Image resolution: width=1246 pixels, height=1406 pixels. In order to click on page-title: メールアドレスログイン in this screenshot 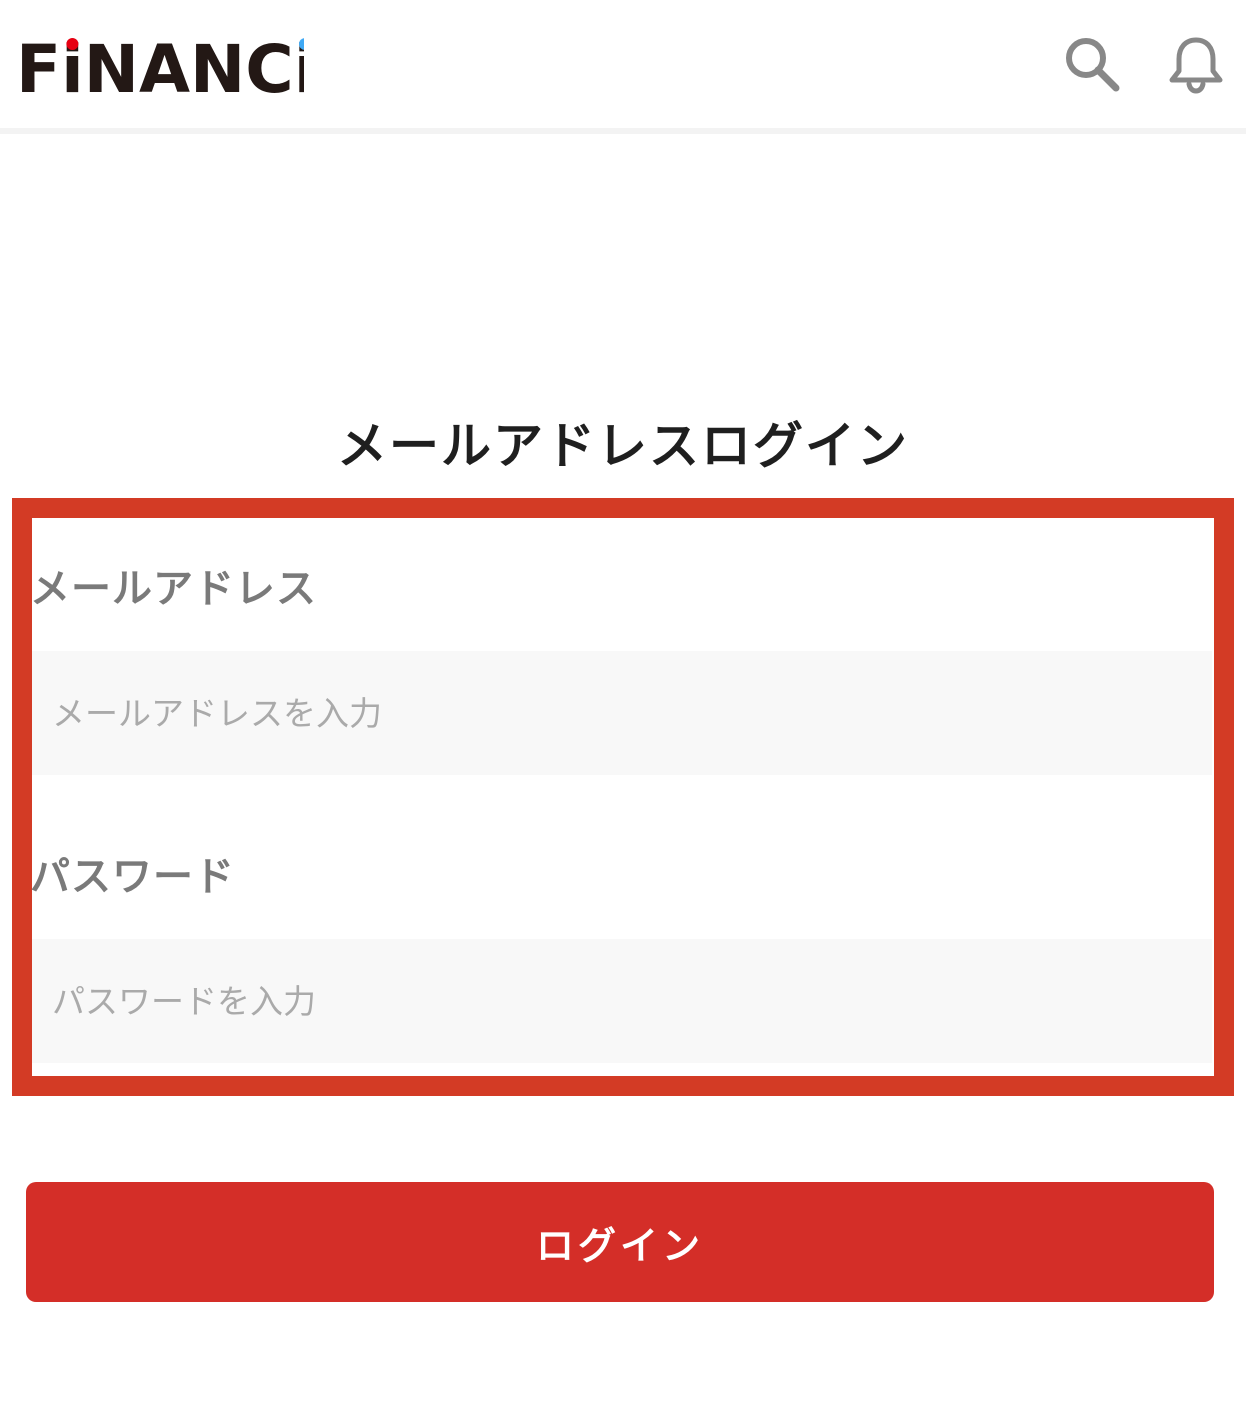, I will do `click(623, 445)`.